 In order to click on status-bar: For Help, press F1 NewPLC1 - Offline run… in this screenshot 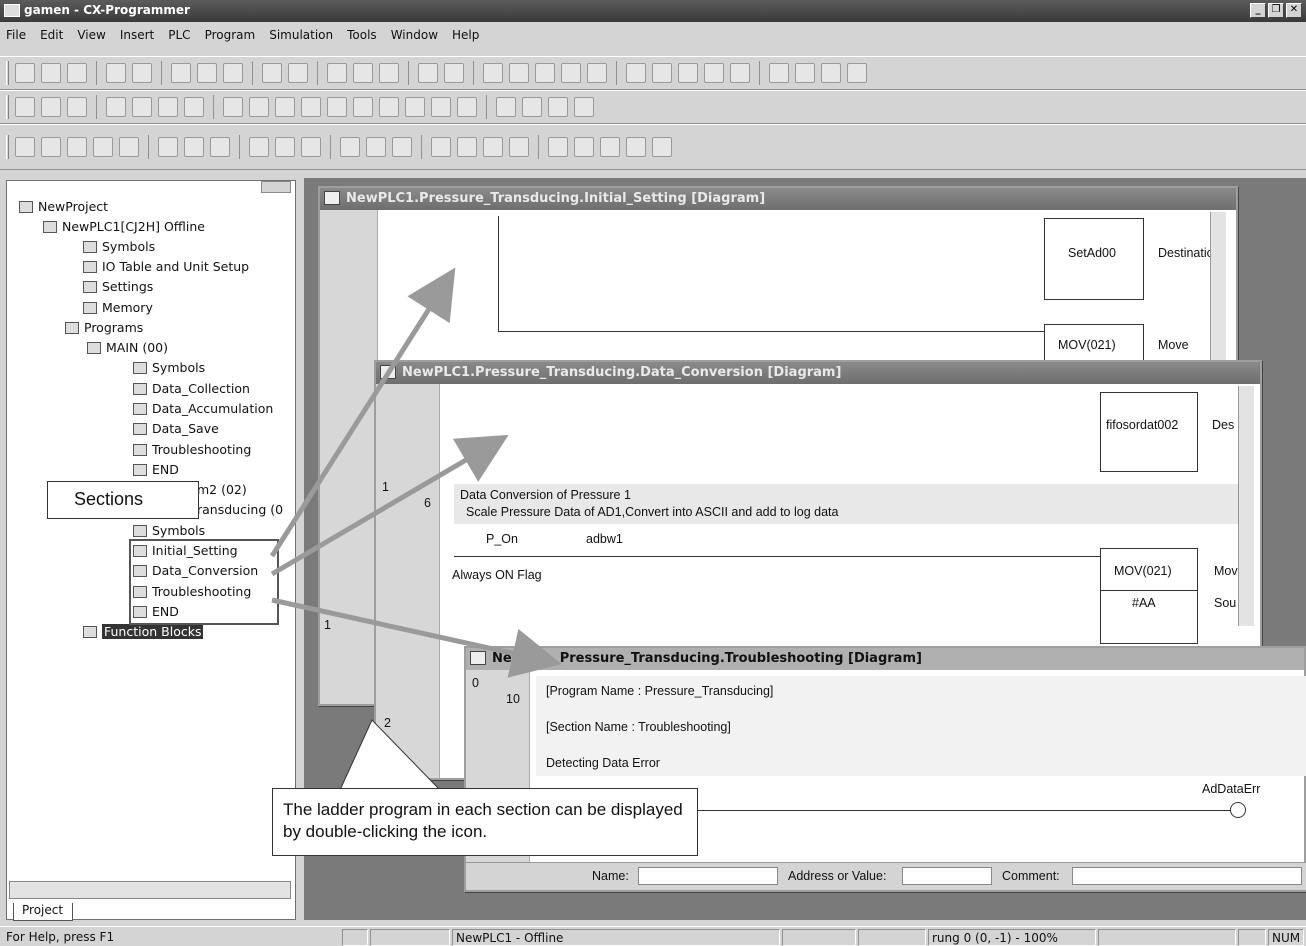, I will do `click(653, 936)`.